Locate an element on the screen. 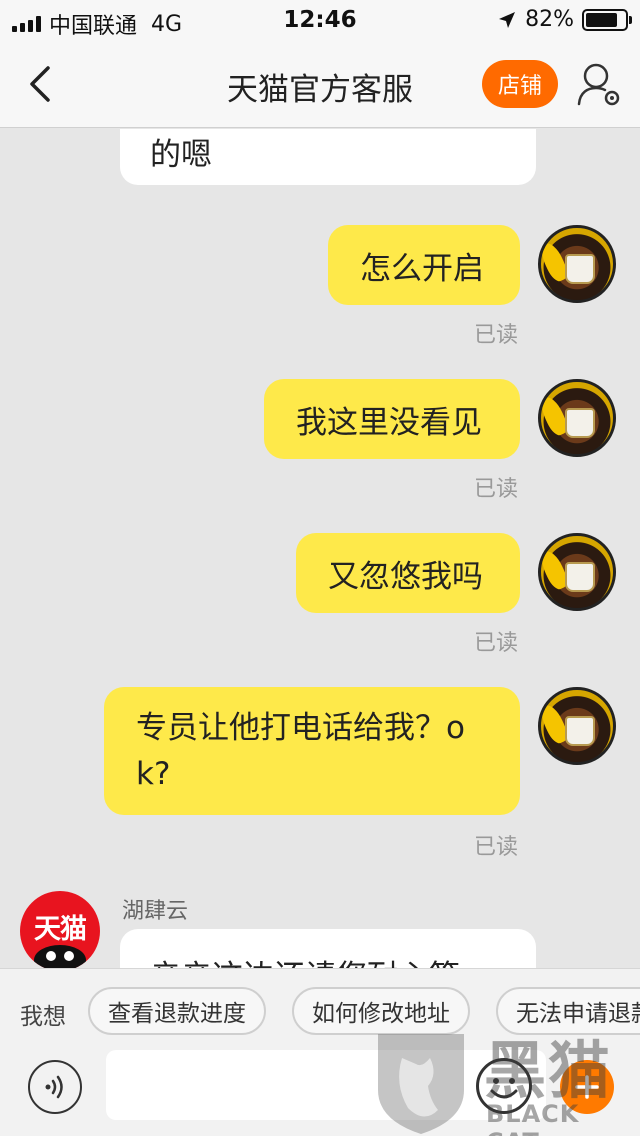  sender-name: 湖肆云 is located at coordinates (155, 911).